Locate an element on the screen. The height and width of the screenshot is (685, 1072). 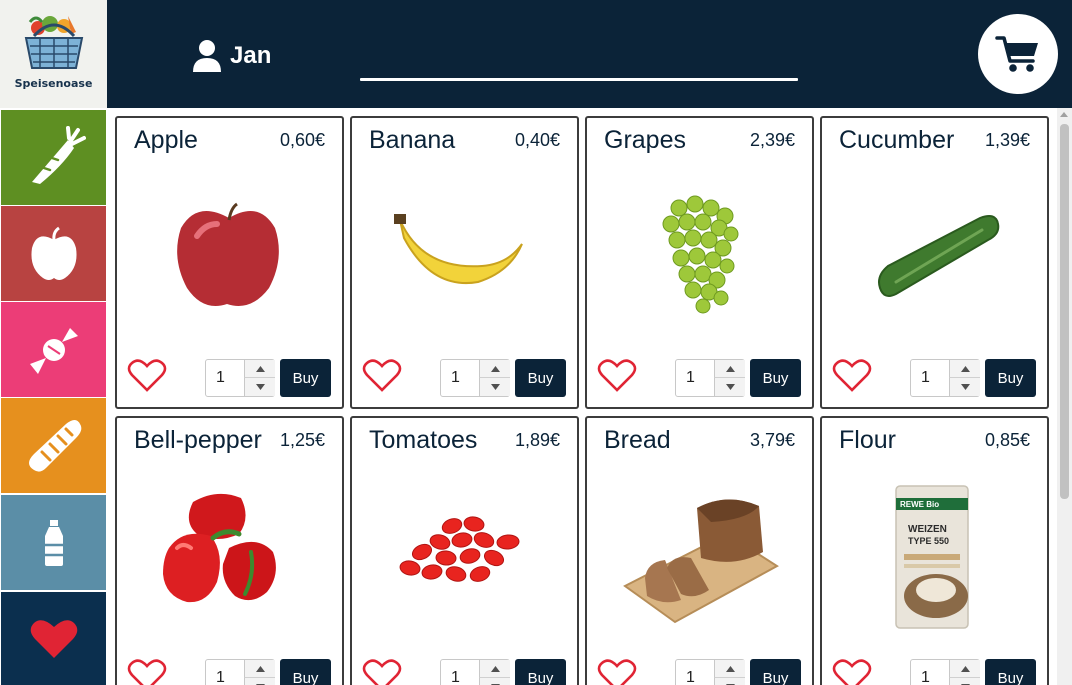
product-name: Bell-pepper is located at coordinates (198, 440).